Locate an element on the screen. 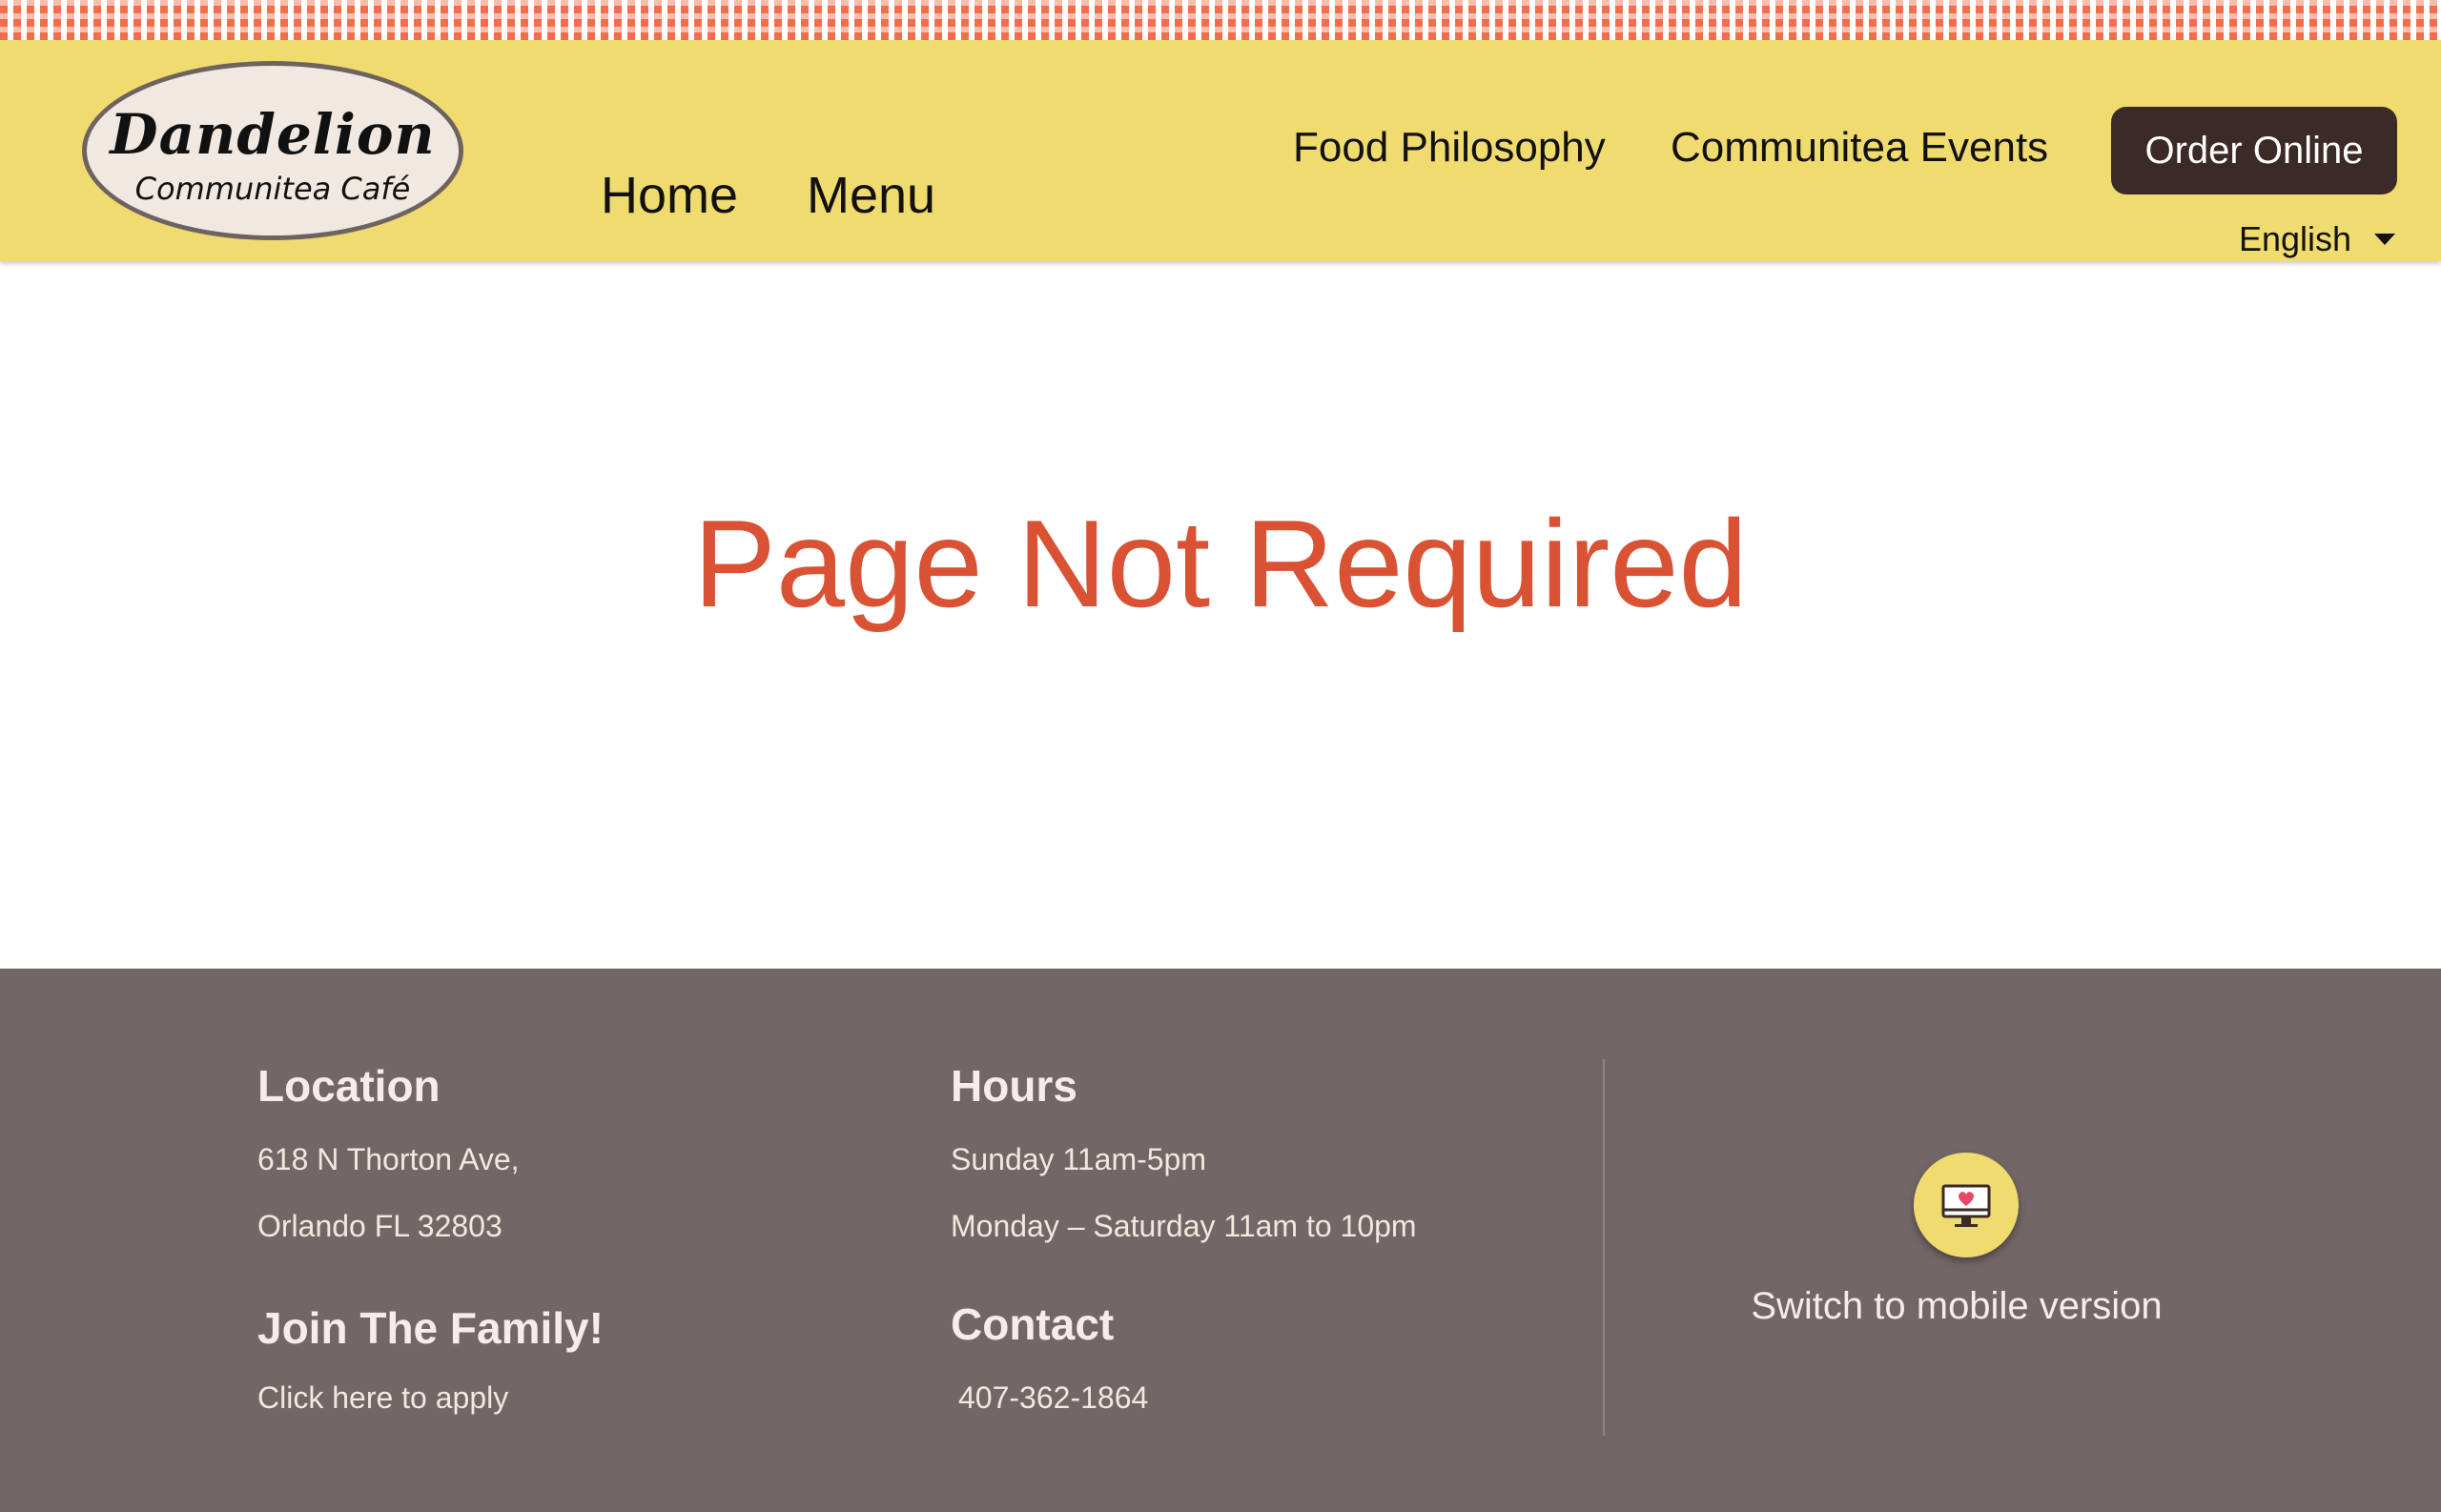 This screenshot has height=1512, width=2441. phone-link: 407-362-1864 is located at coordinates (1053, 1398).